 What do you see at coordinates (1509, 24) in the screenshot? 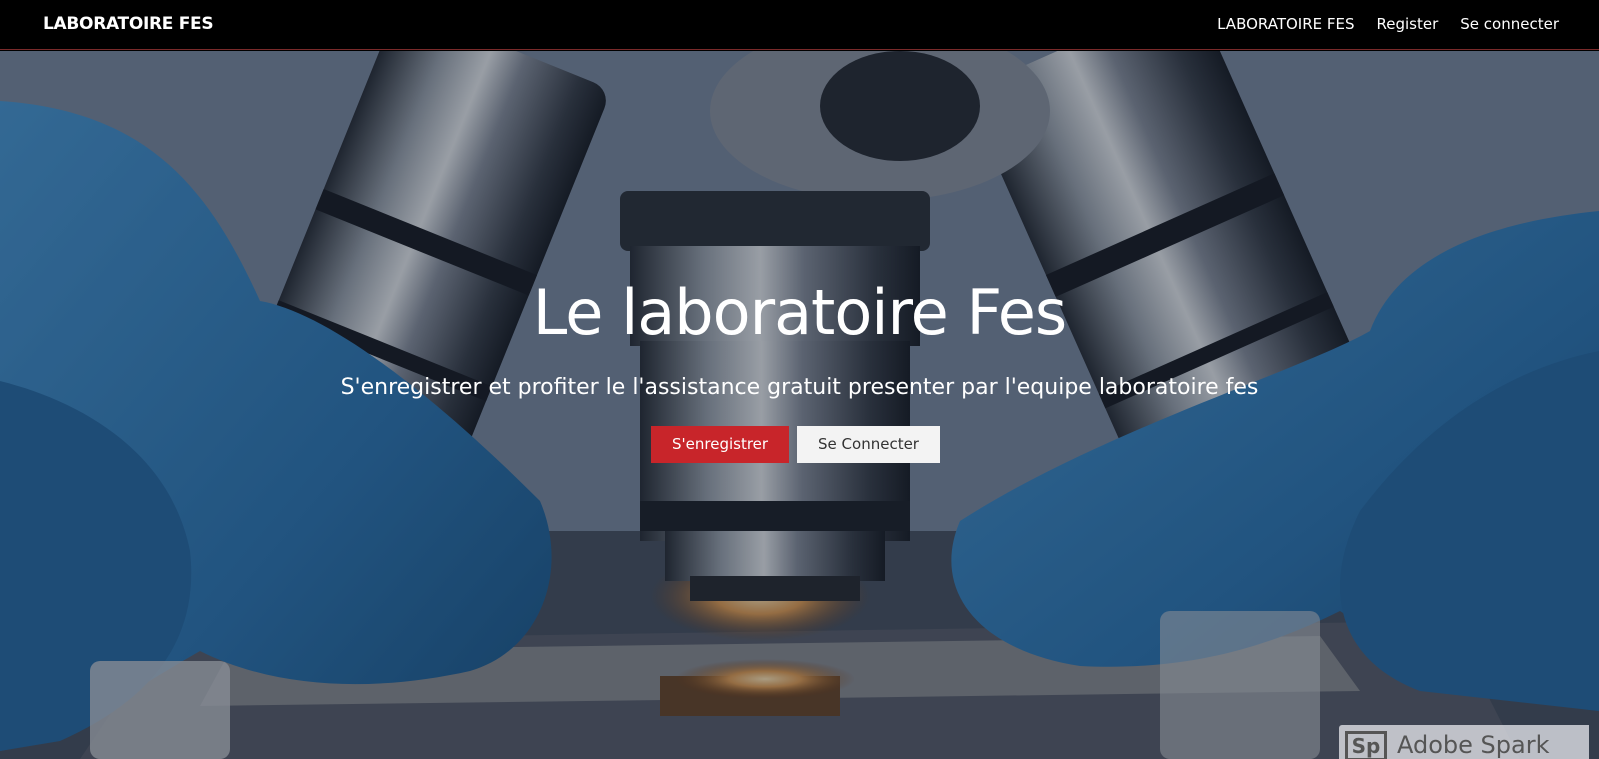
I see `nav-link-se-connecter: Se connecter` at bounding box center [1509, 24].